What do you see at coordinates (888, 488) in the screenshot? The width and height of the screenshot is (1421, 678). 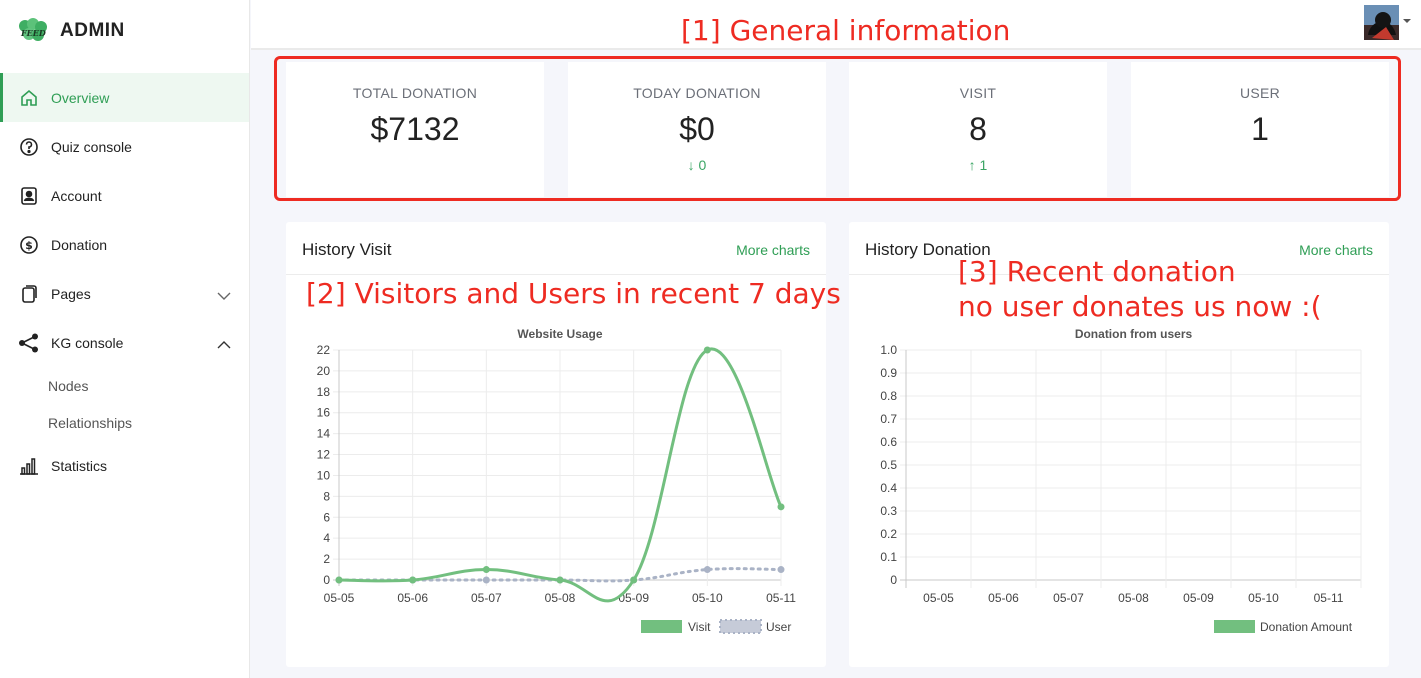 I see `y-tick-label: 0.4` at bounding box center [888, 488].